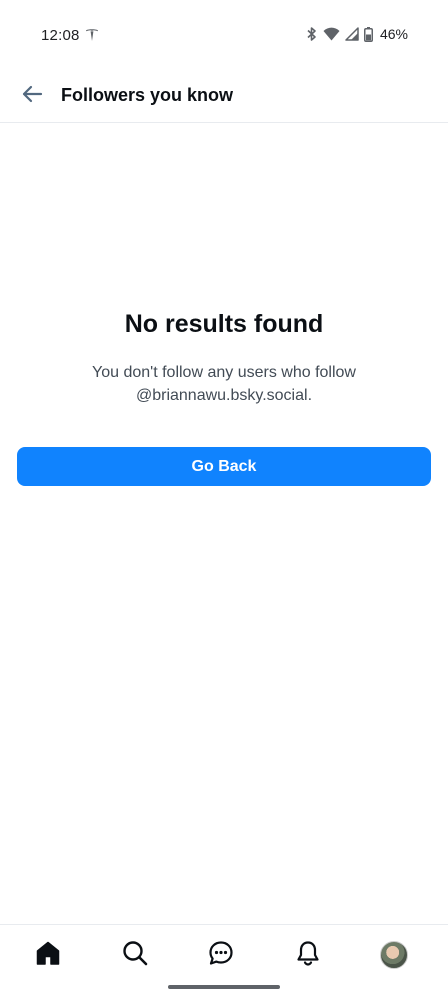 Image resolution: width=448 pixels, height=1000 pixels. What do you see at coordinates (393, 34) in the screenshot?
I see `battery-percent: 46%` at bounding box center [393, 34].